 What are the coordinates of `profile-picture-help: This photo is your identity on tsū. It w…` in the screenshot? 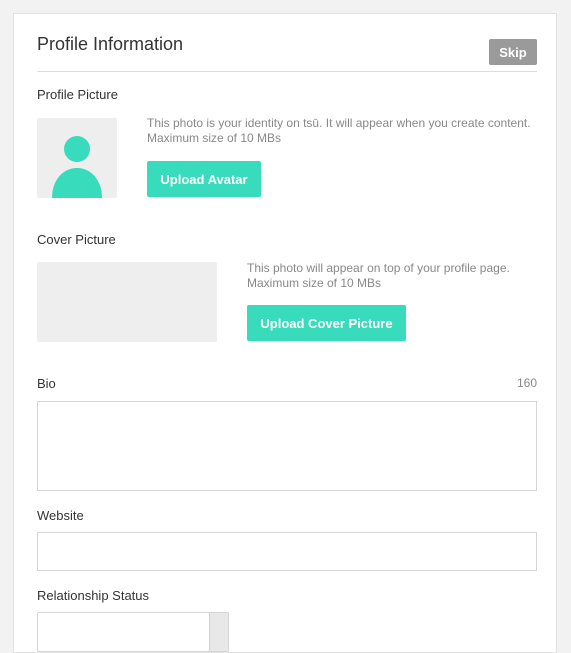 It's located at (344, 131).